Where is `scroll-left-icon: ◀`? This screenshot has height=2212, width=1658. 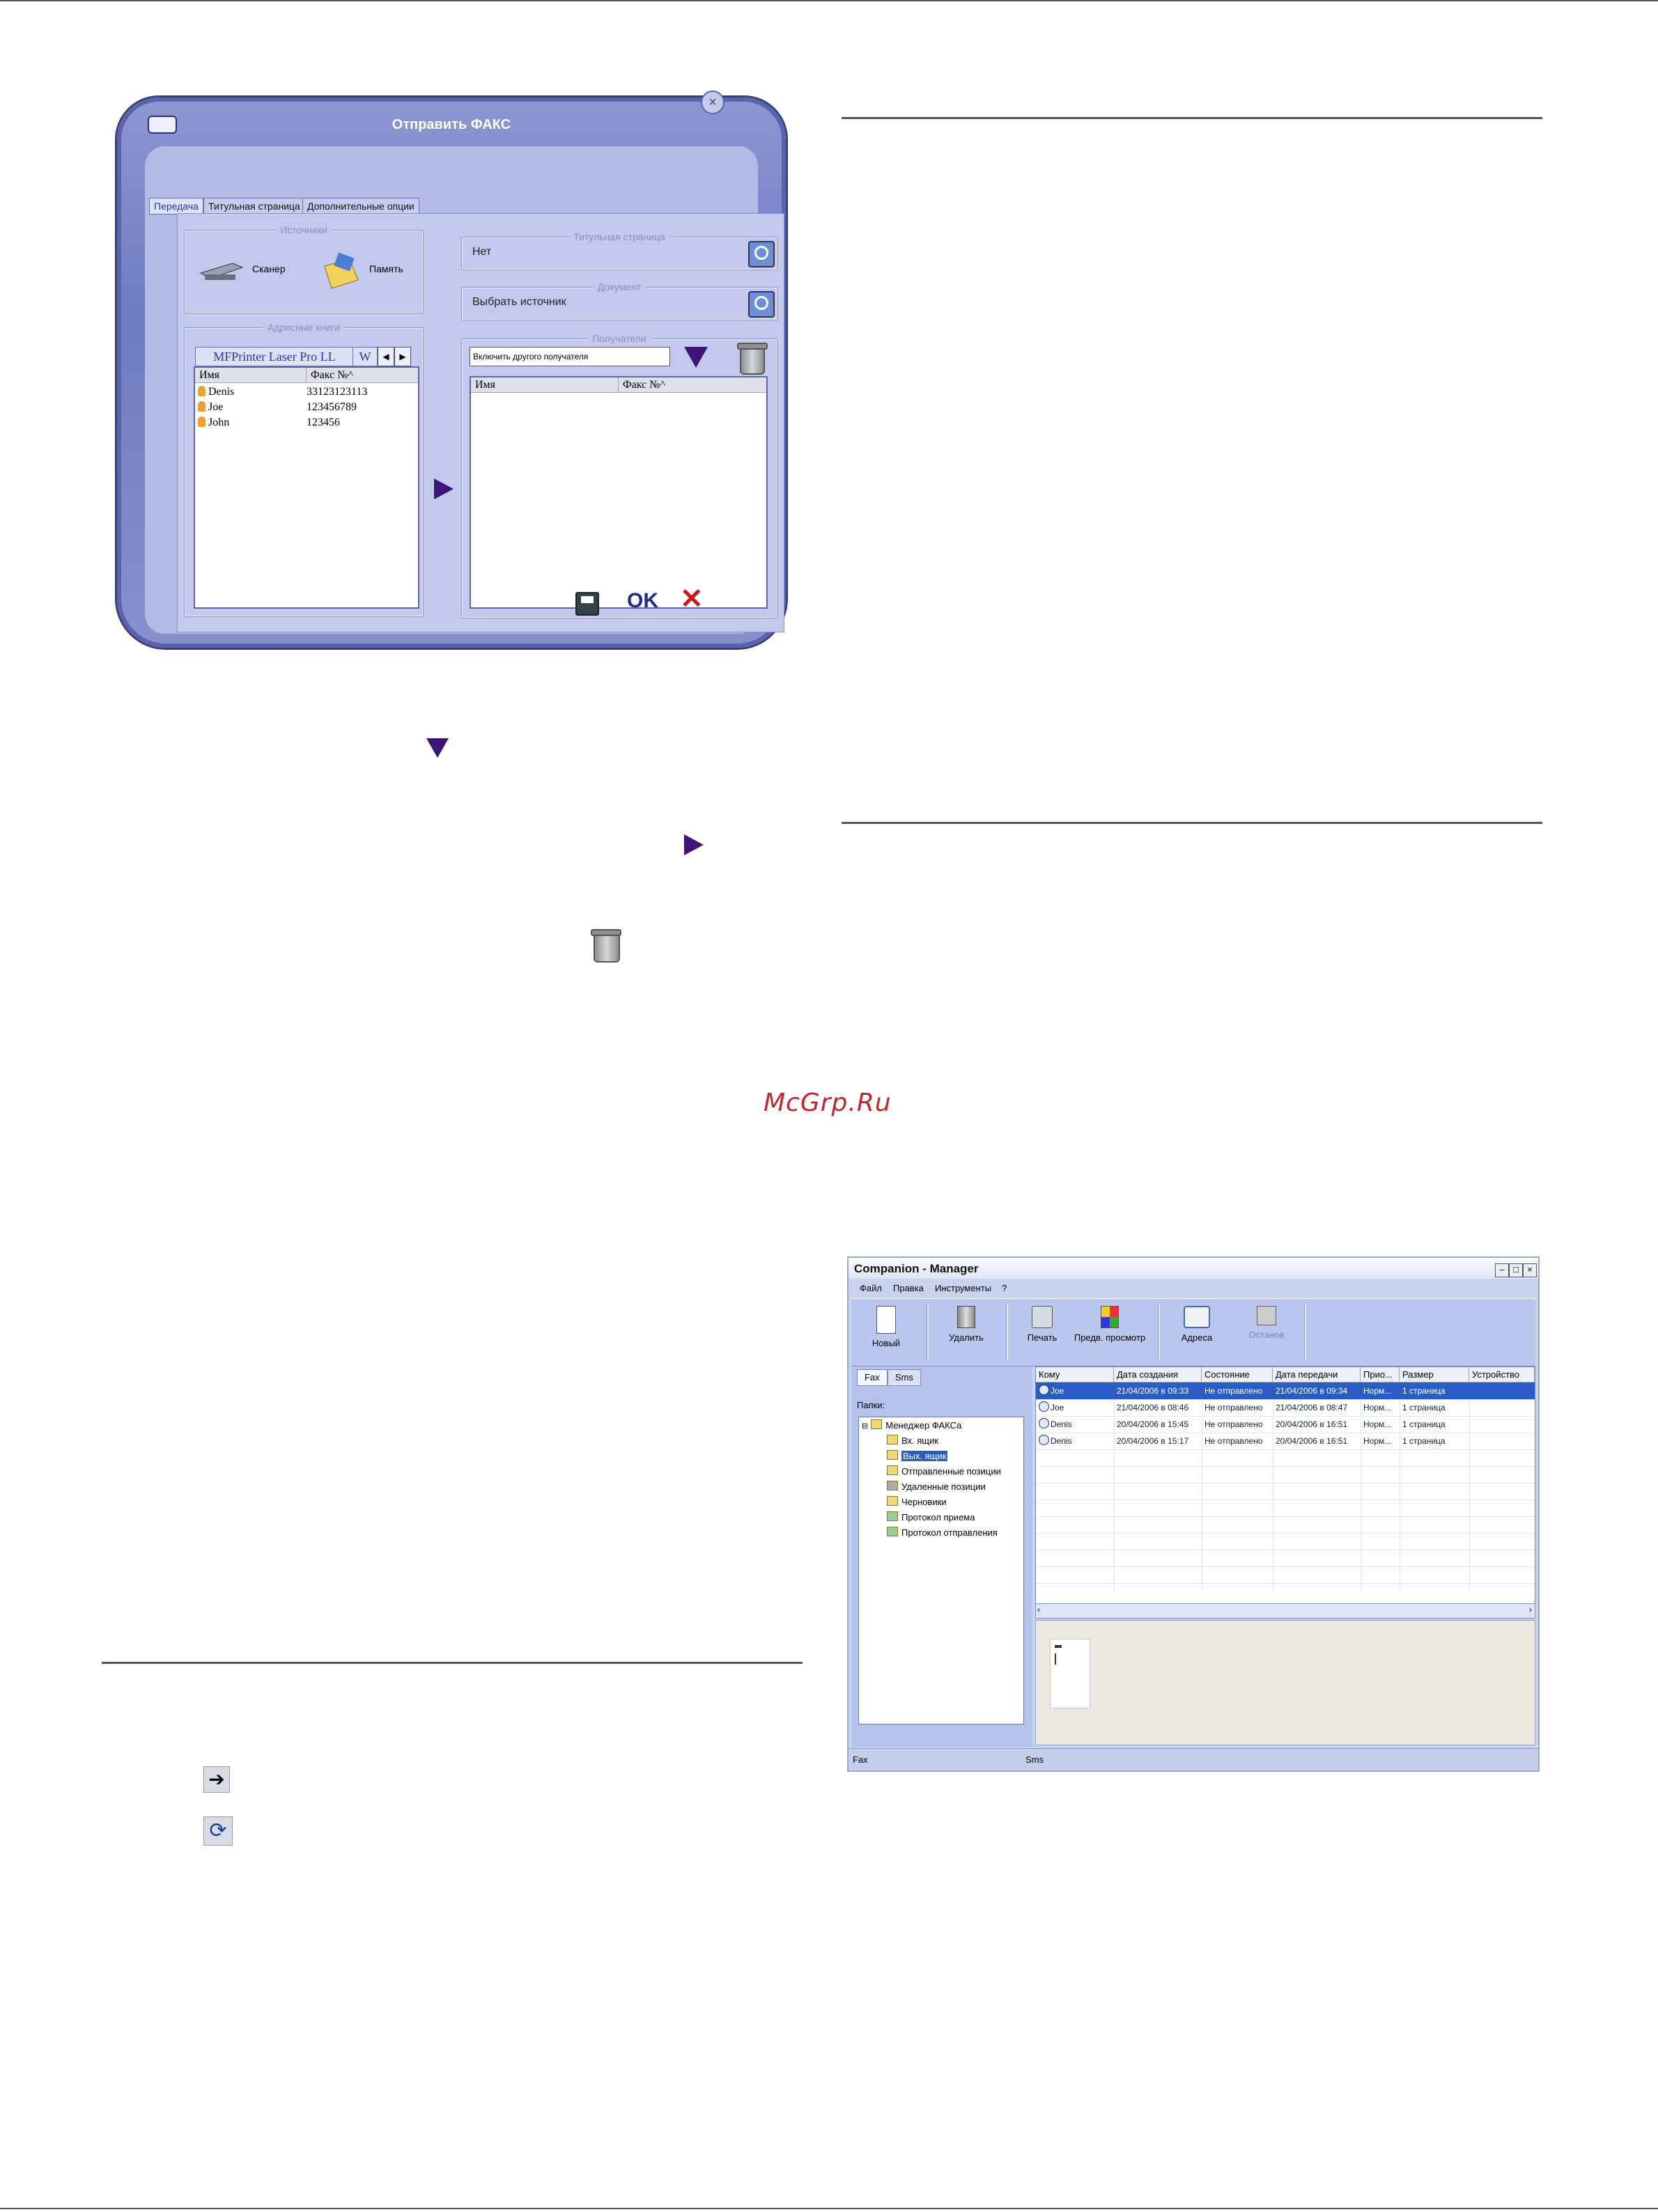
scroll-left-icon: ◀ is located at coordinates (386, 357).